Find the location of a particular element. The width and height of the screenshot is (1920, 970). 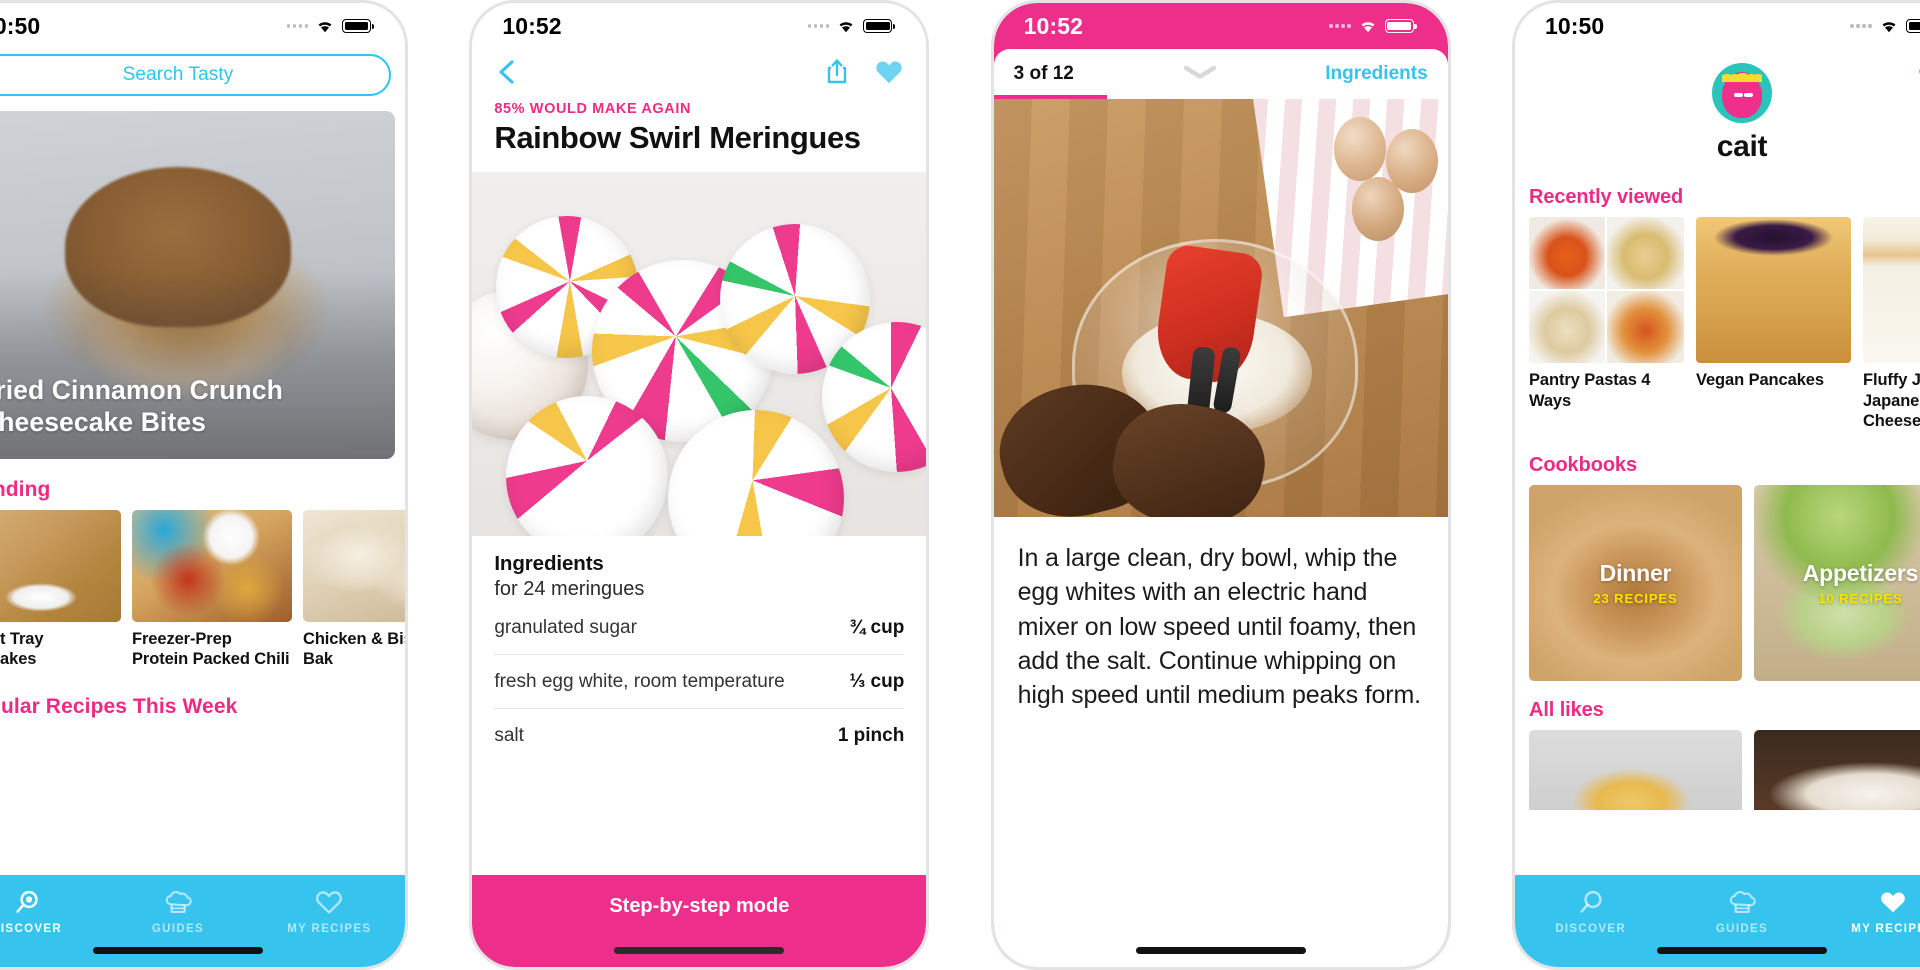

share-button is located at coordinates (837, 74).